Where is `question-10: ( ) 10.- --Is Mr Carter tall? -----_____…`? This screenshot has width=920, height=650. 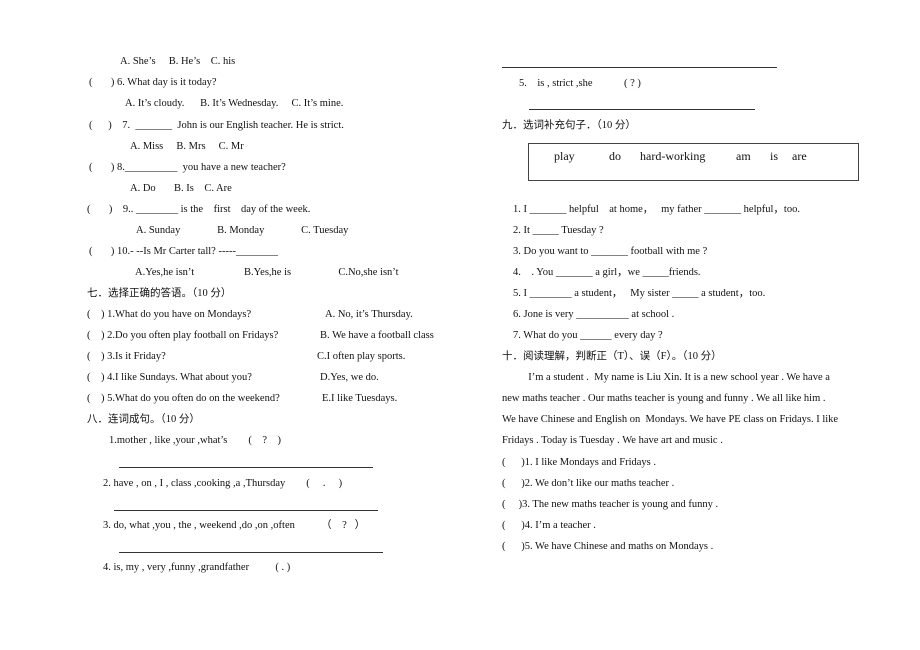 question-10: ( ) 10.- --Is Mr Carter tall? -----_____… is located at coordinates (183, 251).